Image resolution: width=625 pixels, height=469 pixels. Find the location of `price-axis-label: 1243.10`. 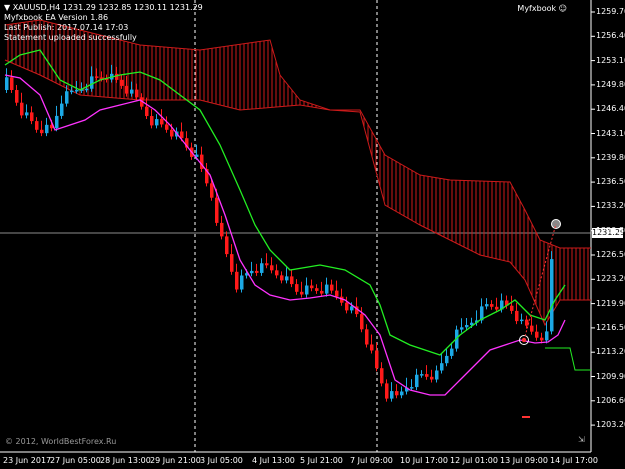

price-axis-label: 1243.10 is located at coordinates (610, 133).